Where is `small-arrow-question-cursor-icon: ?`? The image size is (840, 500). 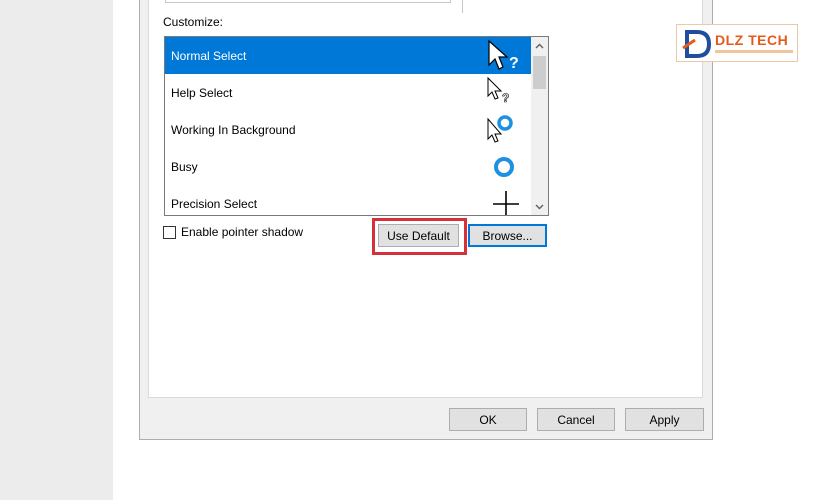 small-arrow-question-cursor-icon: ? is located at coordinates (498, 90).